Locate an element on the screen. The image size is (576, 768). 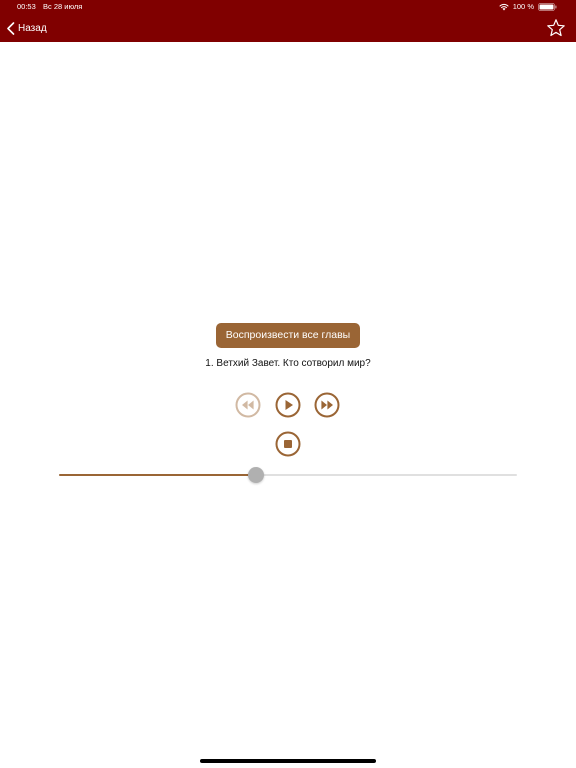
navigation-bar: Назад is located at coordinates (288, 28).